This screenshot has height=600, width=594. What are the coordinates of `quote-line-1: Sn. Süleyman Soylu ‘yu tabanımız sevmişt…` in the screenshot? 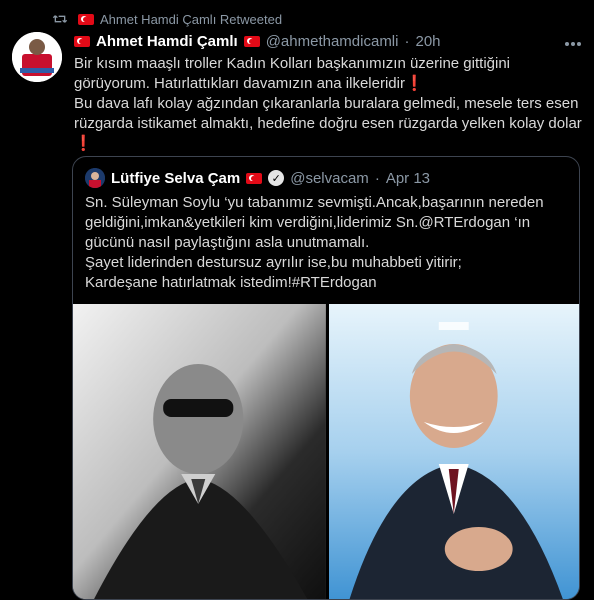 It's located at (314, 222).